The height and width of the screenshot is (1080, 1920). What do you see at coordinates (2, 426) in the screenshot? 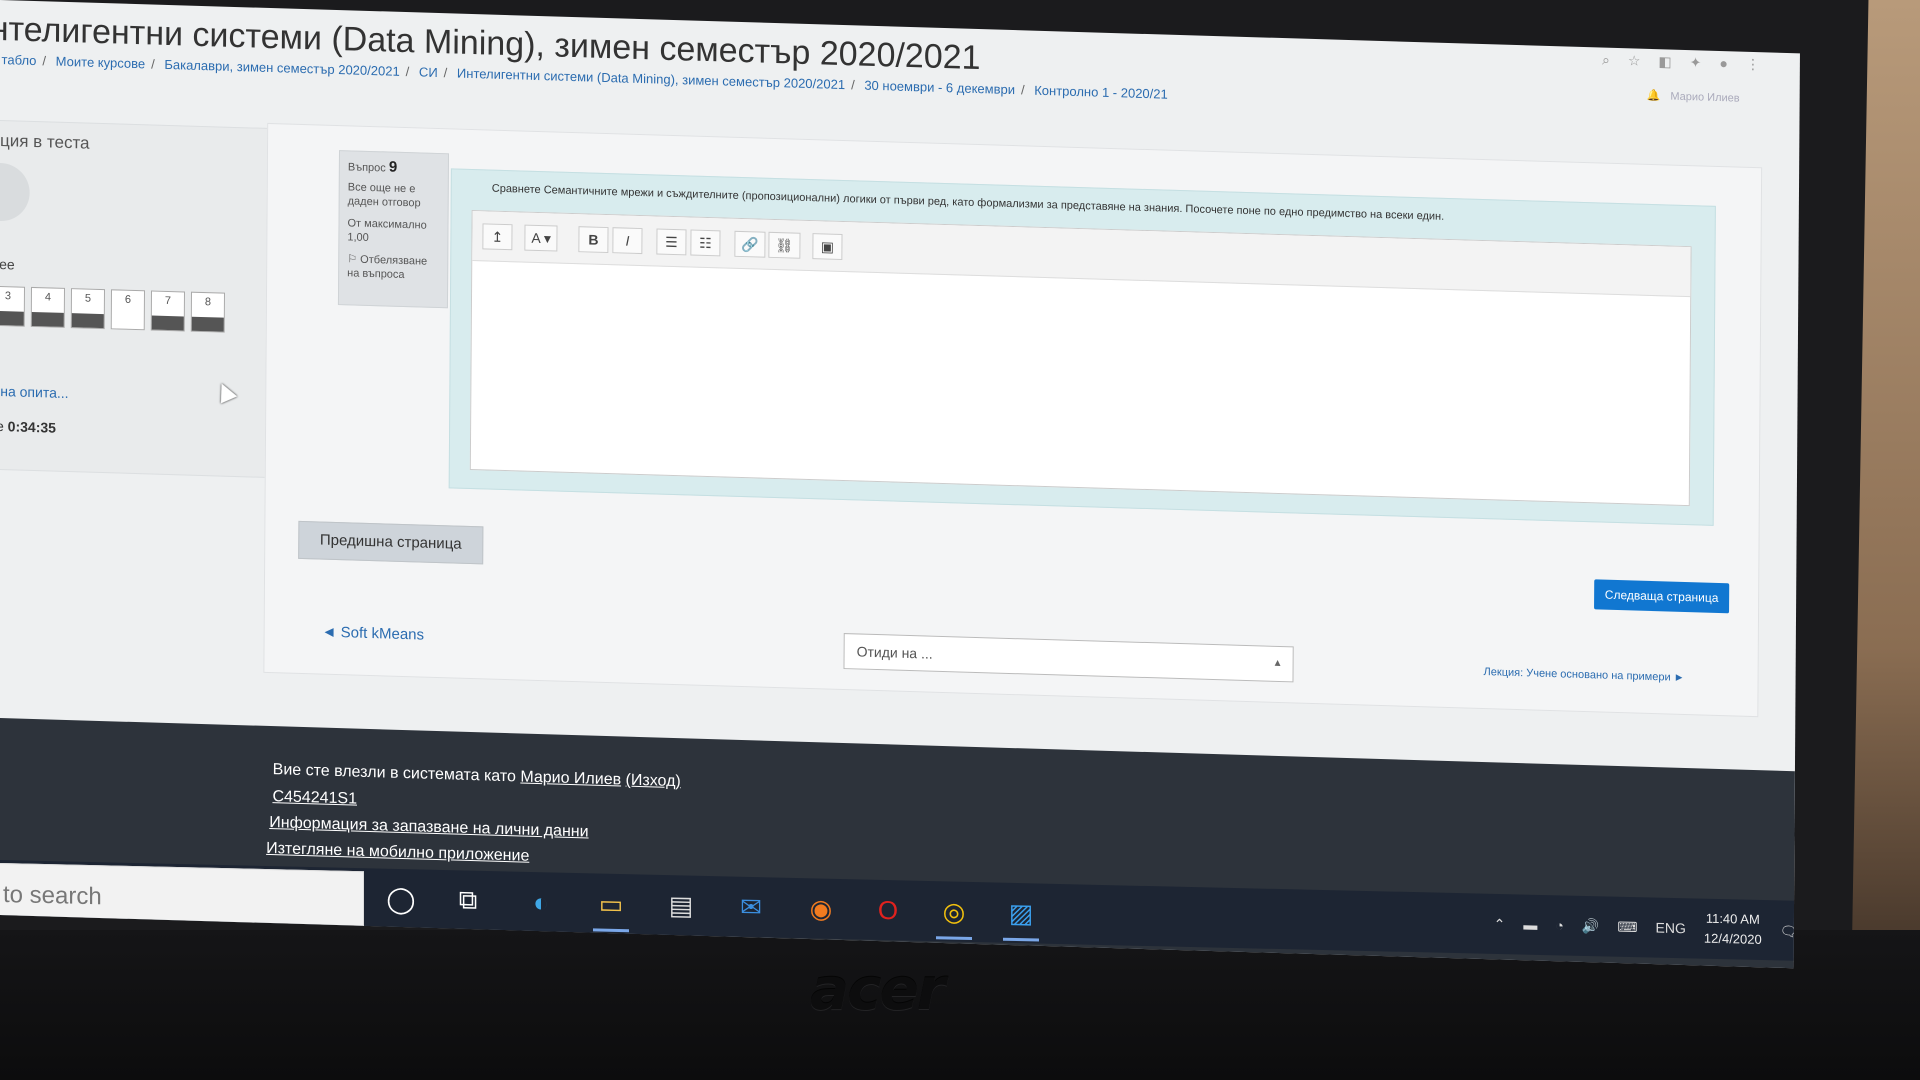
I see `timer-label: е` at bounding box center [2, 426].